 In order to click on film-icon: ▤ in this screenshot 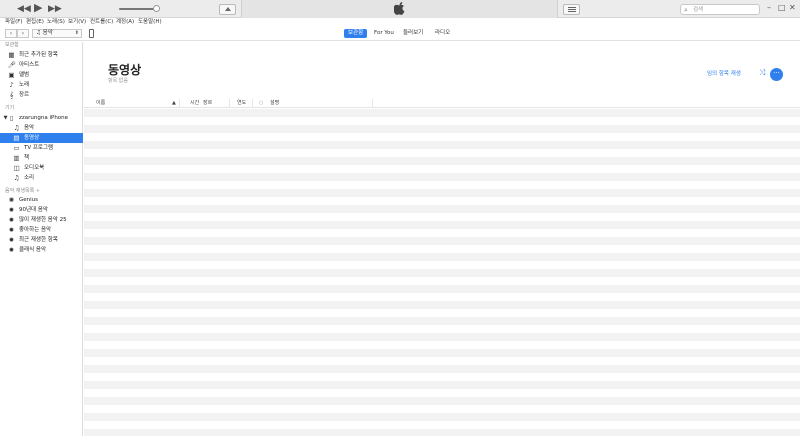, I will do `click(16, 138)`.